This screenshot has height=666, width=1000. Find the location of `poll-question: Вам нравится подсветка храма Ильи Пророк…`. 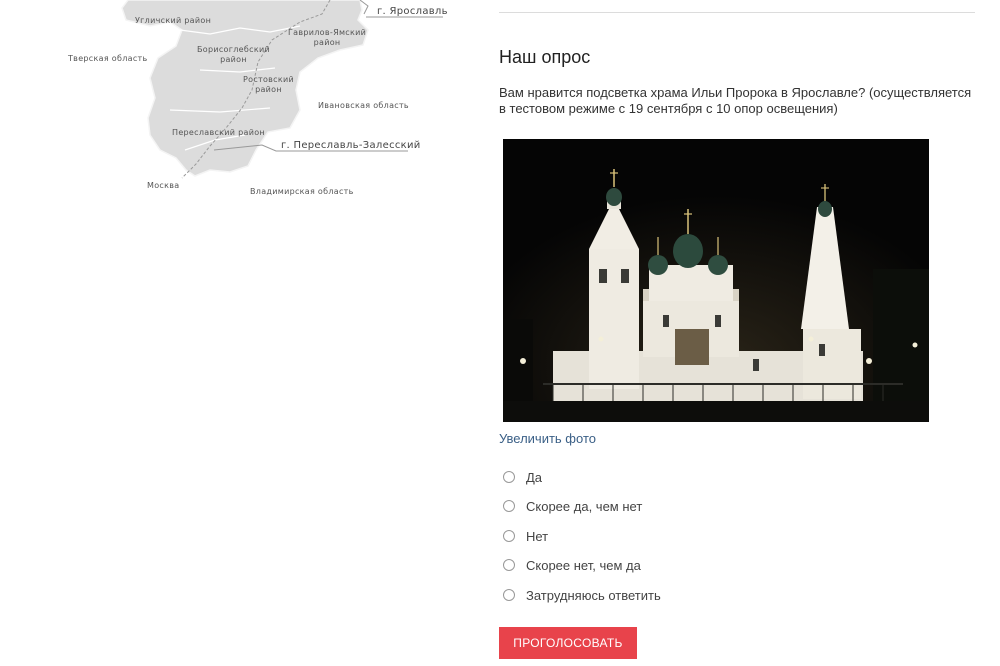

poll-question: Вам нравится подсветка храма Ильи Пророк… is located at coordinates (735, 100).